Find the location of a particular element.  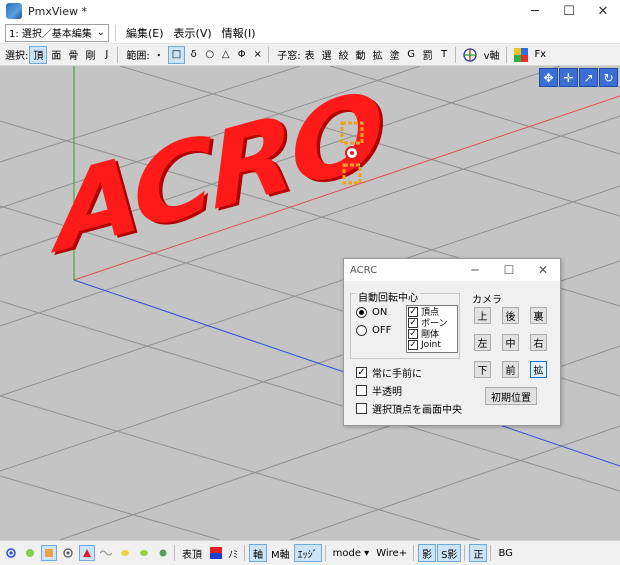

wire-plus-button: Wire+ is located at coordinates (391, 553).